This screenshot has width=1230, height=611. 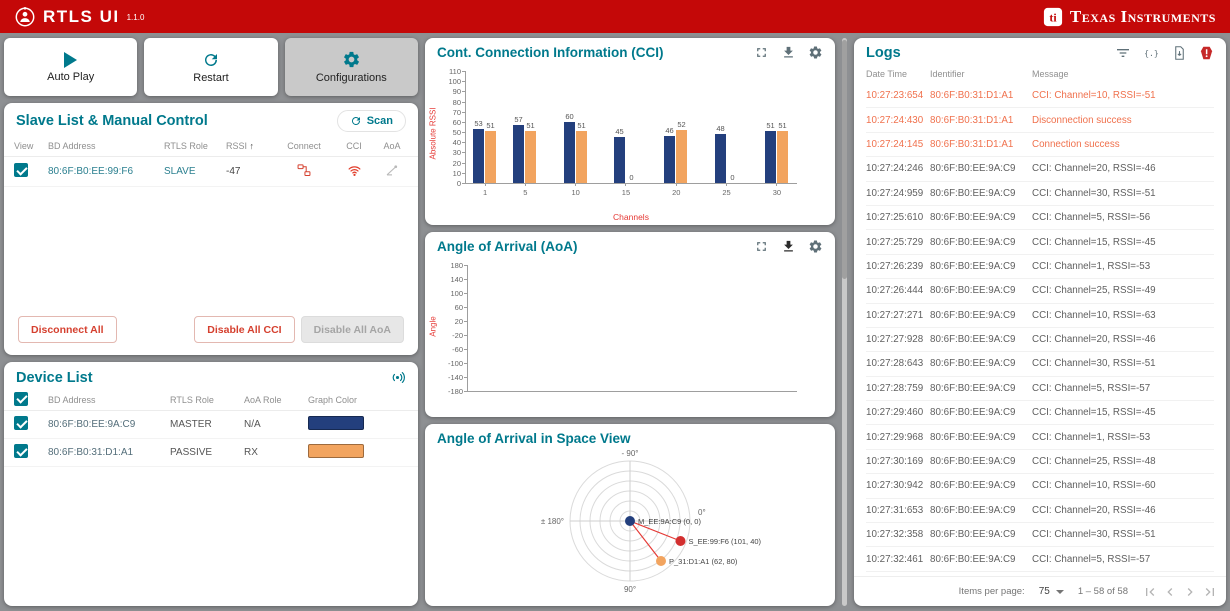 What do you see at coordinates (333, 399) in the screenshot?
I see `col-graph-color: Graph Color` at bounding box center [333, 399].